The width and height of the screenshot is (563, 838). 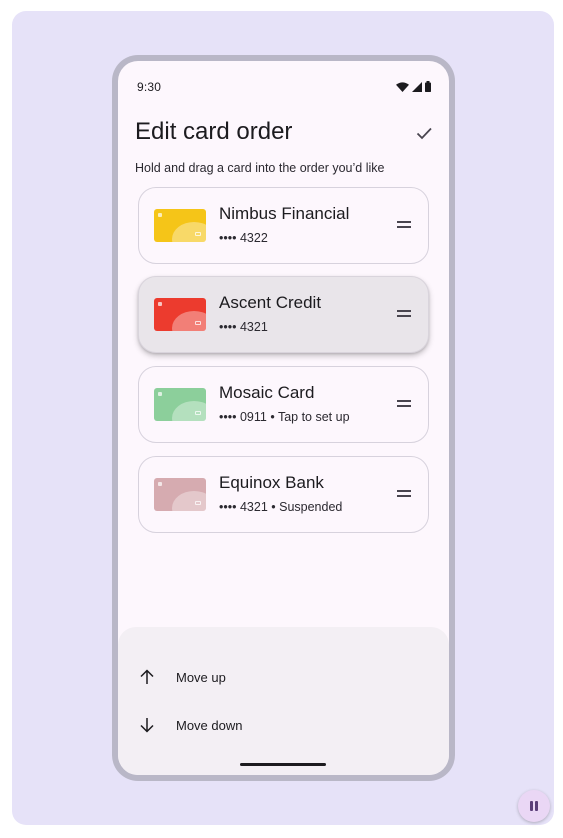 I want to click on pause-icon-bar, so click(x=536, y=806).